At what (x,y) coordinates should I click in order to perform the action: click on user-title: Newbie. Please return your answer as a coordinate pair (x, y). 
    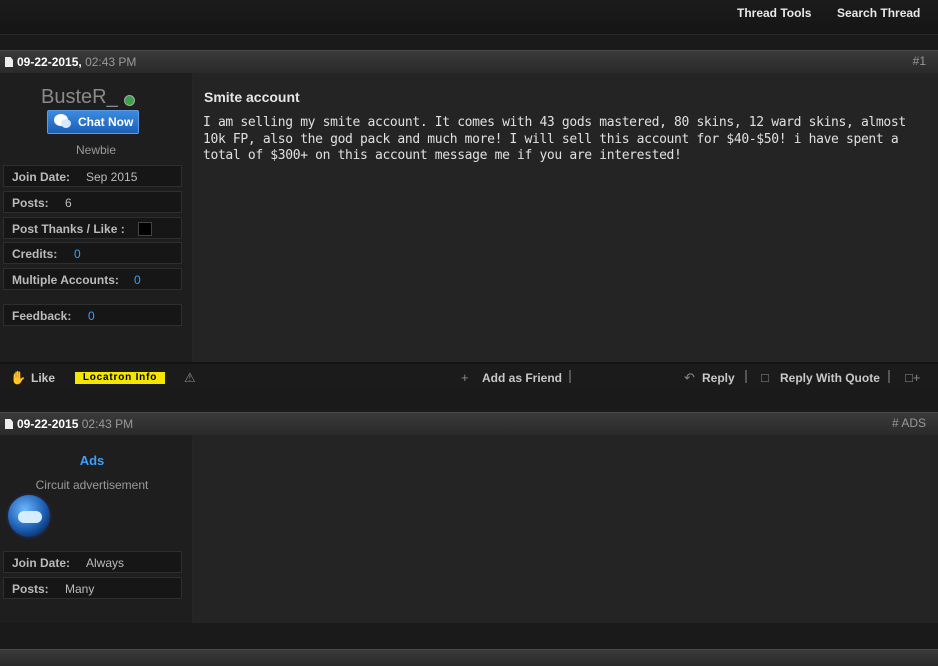
    Looking at the image, I should click on (96, 150).